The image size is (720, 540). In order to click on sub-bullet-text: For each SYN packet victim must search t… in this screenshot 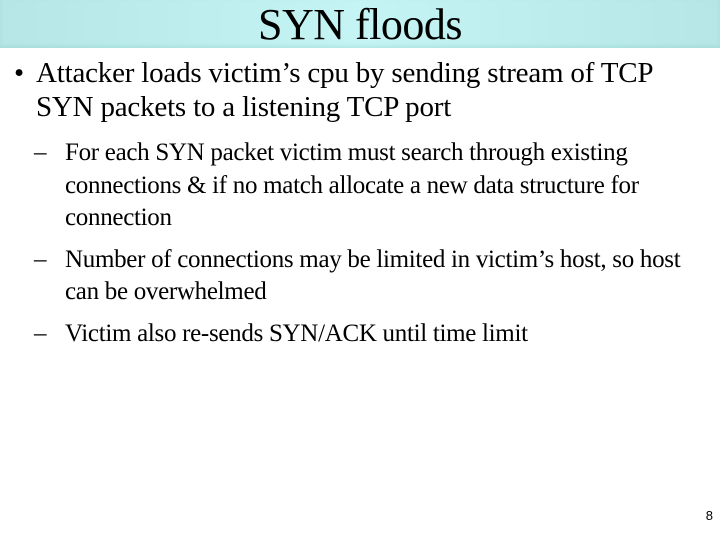, I will do `click(352, 185)`.